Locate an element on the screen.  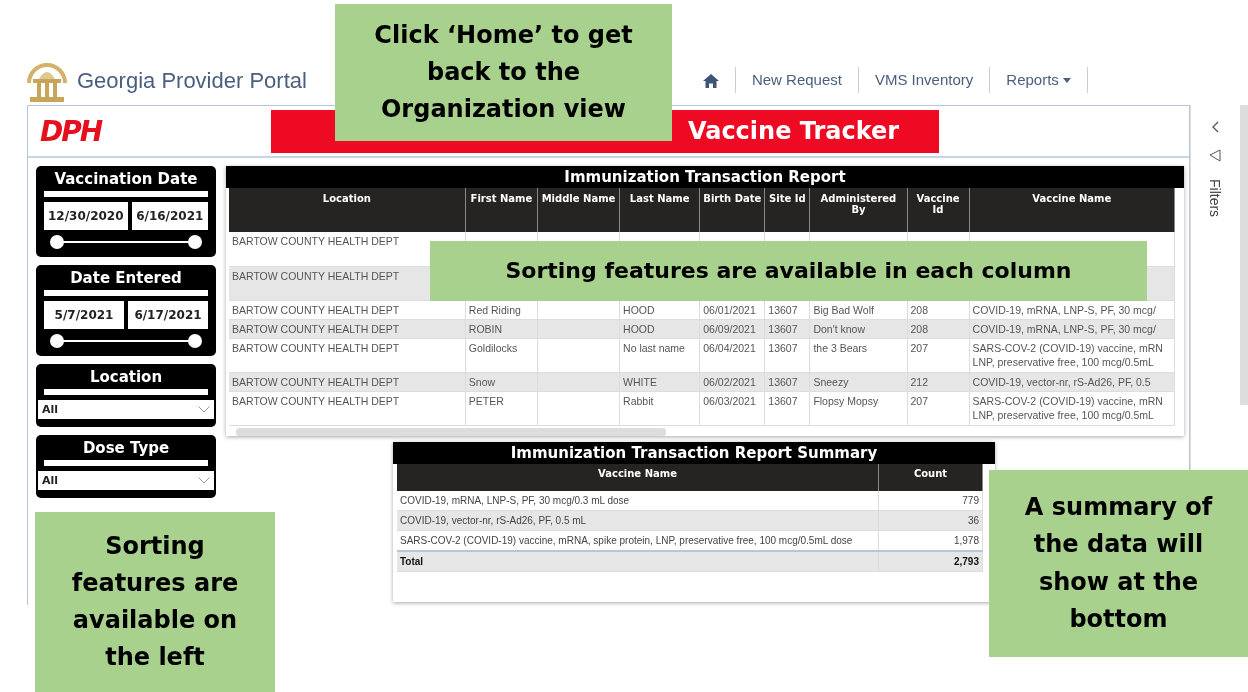
date-field: 12/30/2020 is located at coordinates (86, 216).